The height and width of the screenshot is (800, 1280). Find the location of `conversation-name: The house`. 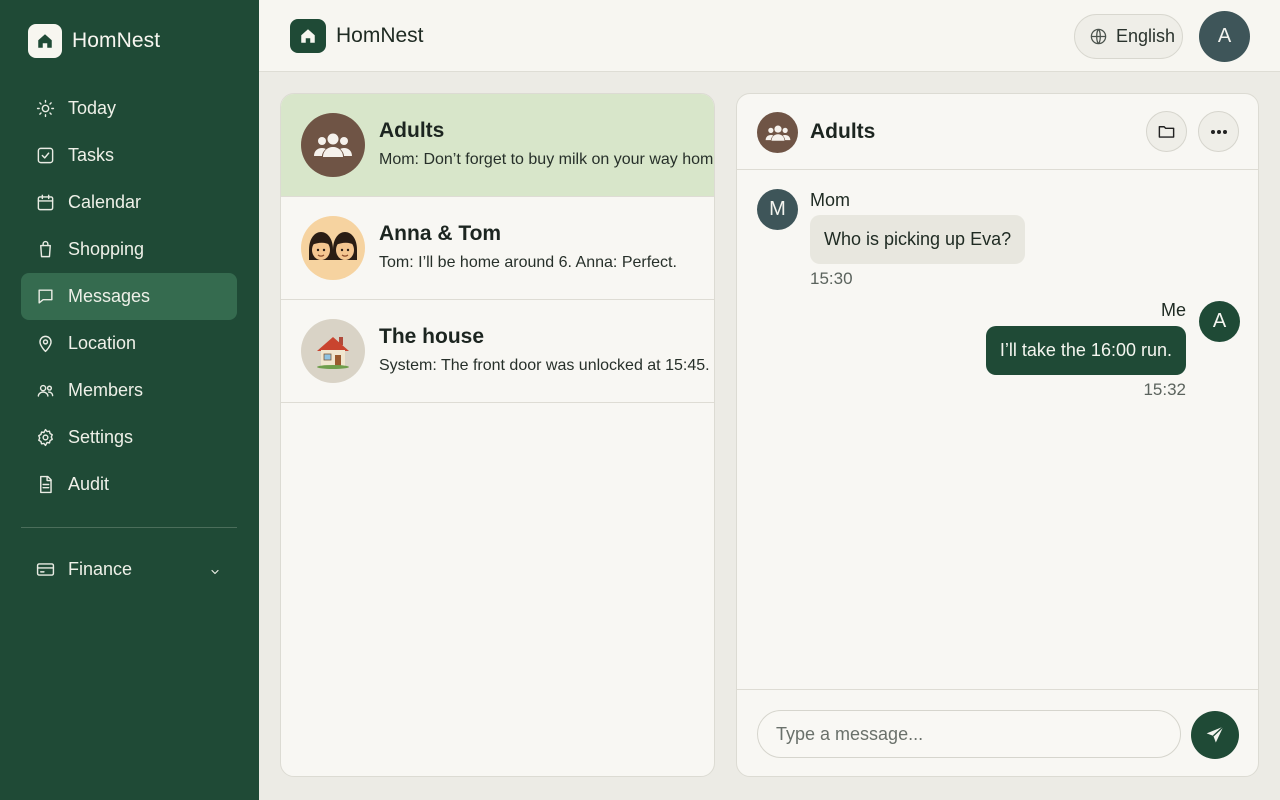

conversation-name: The house is located at coordinates (432, 336).